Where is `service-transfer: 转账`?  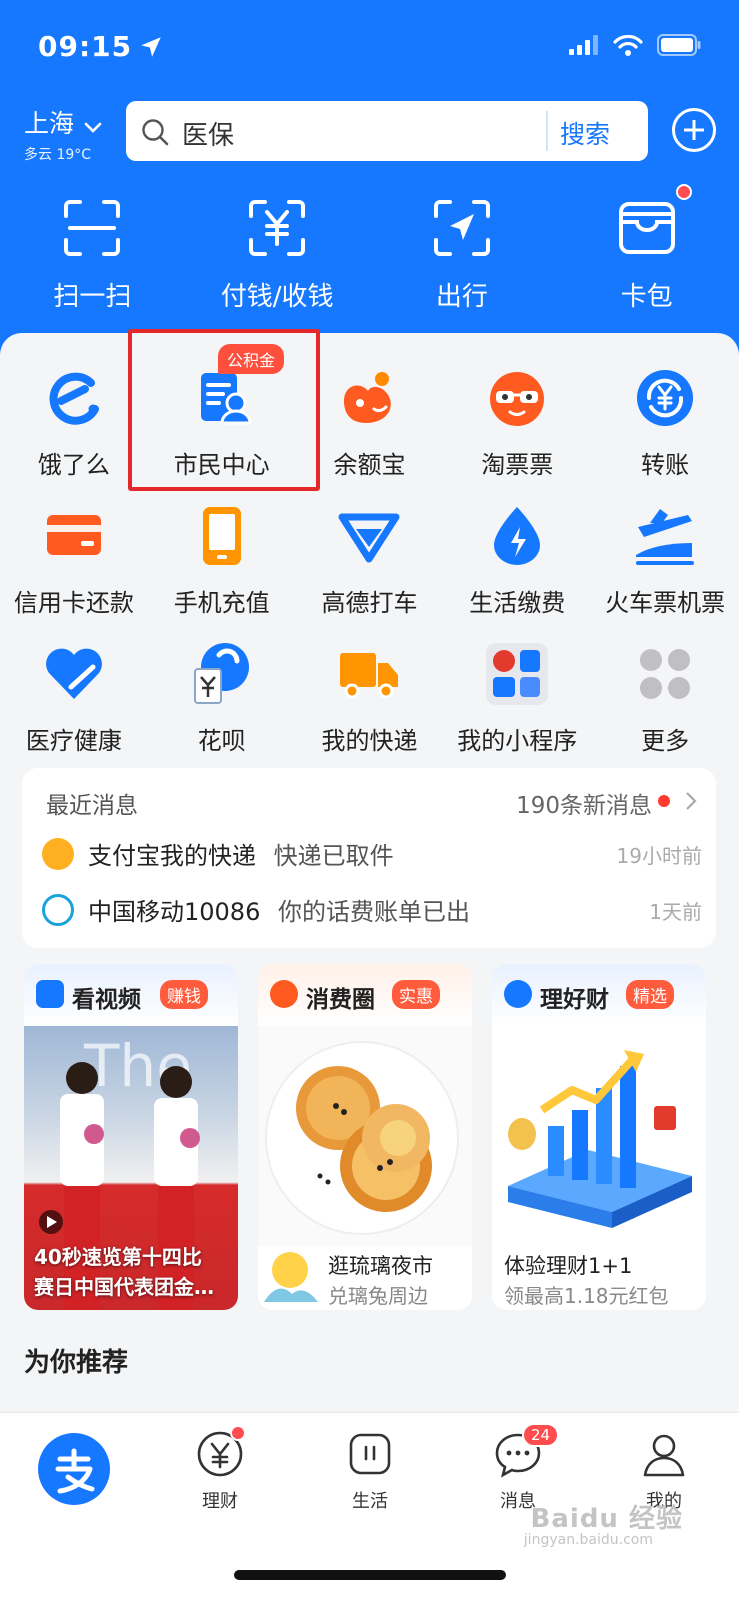 service-transfer: 转账 is located at coordinates (665, 422).